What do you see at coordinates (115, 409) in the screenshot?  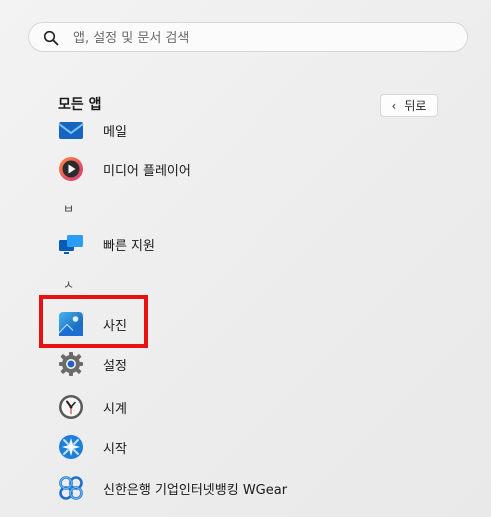 I see `list-item-label: 시계` at bounding box center [115, 409].